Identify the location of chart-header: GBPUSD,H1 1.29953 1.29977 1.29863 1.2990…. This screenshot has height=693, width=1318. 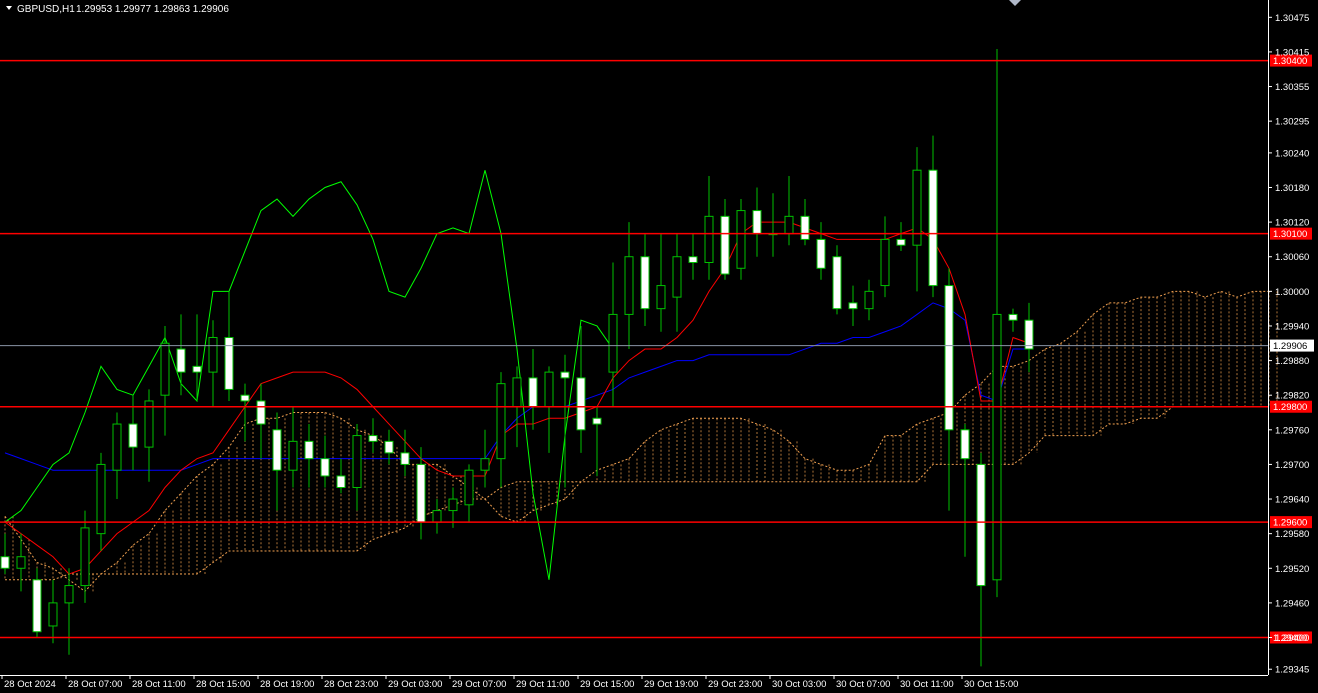
(117, 9).